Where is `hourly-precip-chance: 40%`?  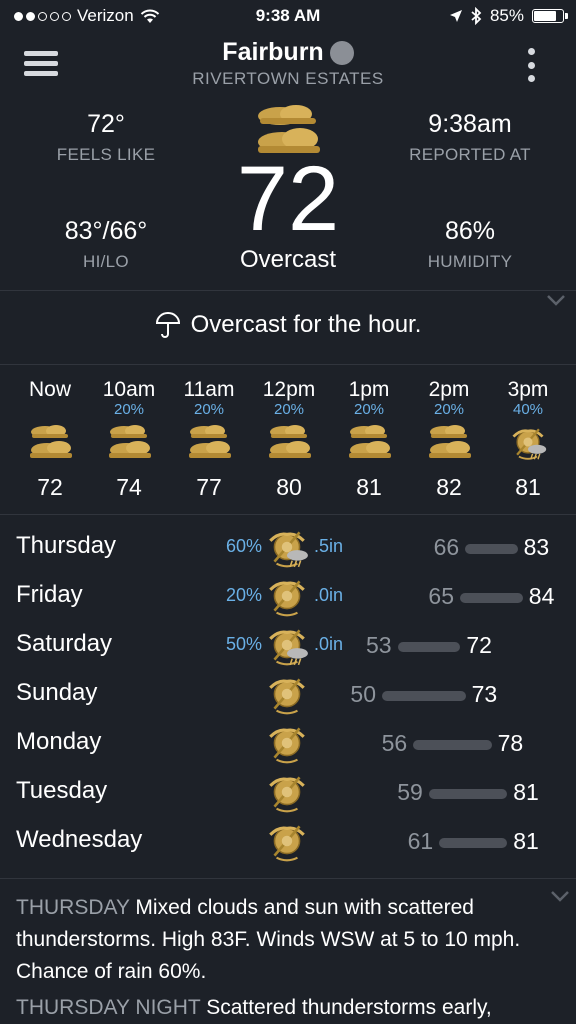 hourly-precip-chance: 40% is located at coordinates (528, 409).